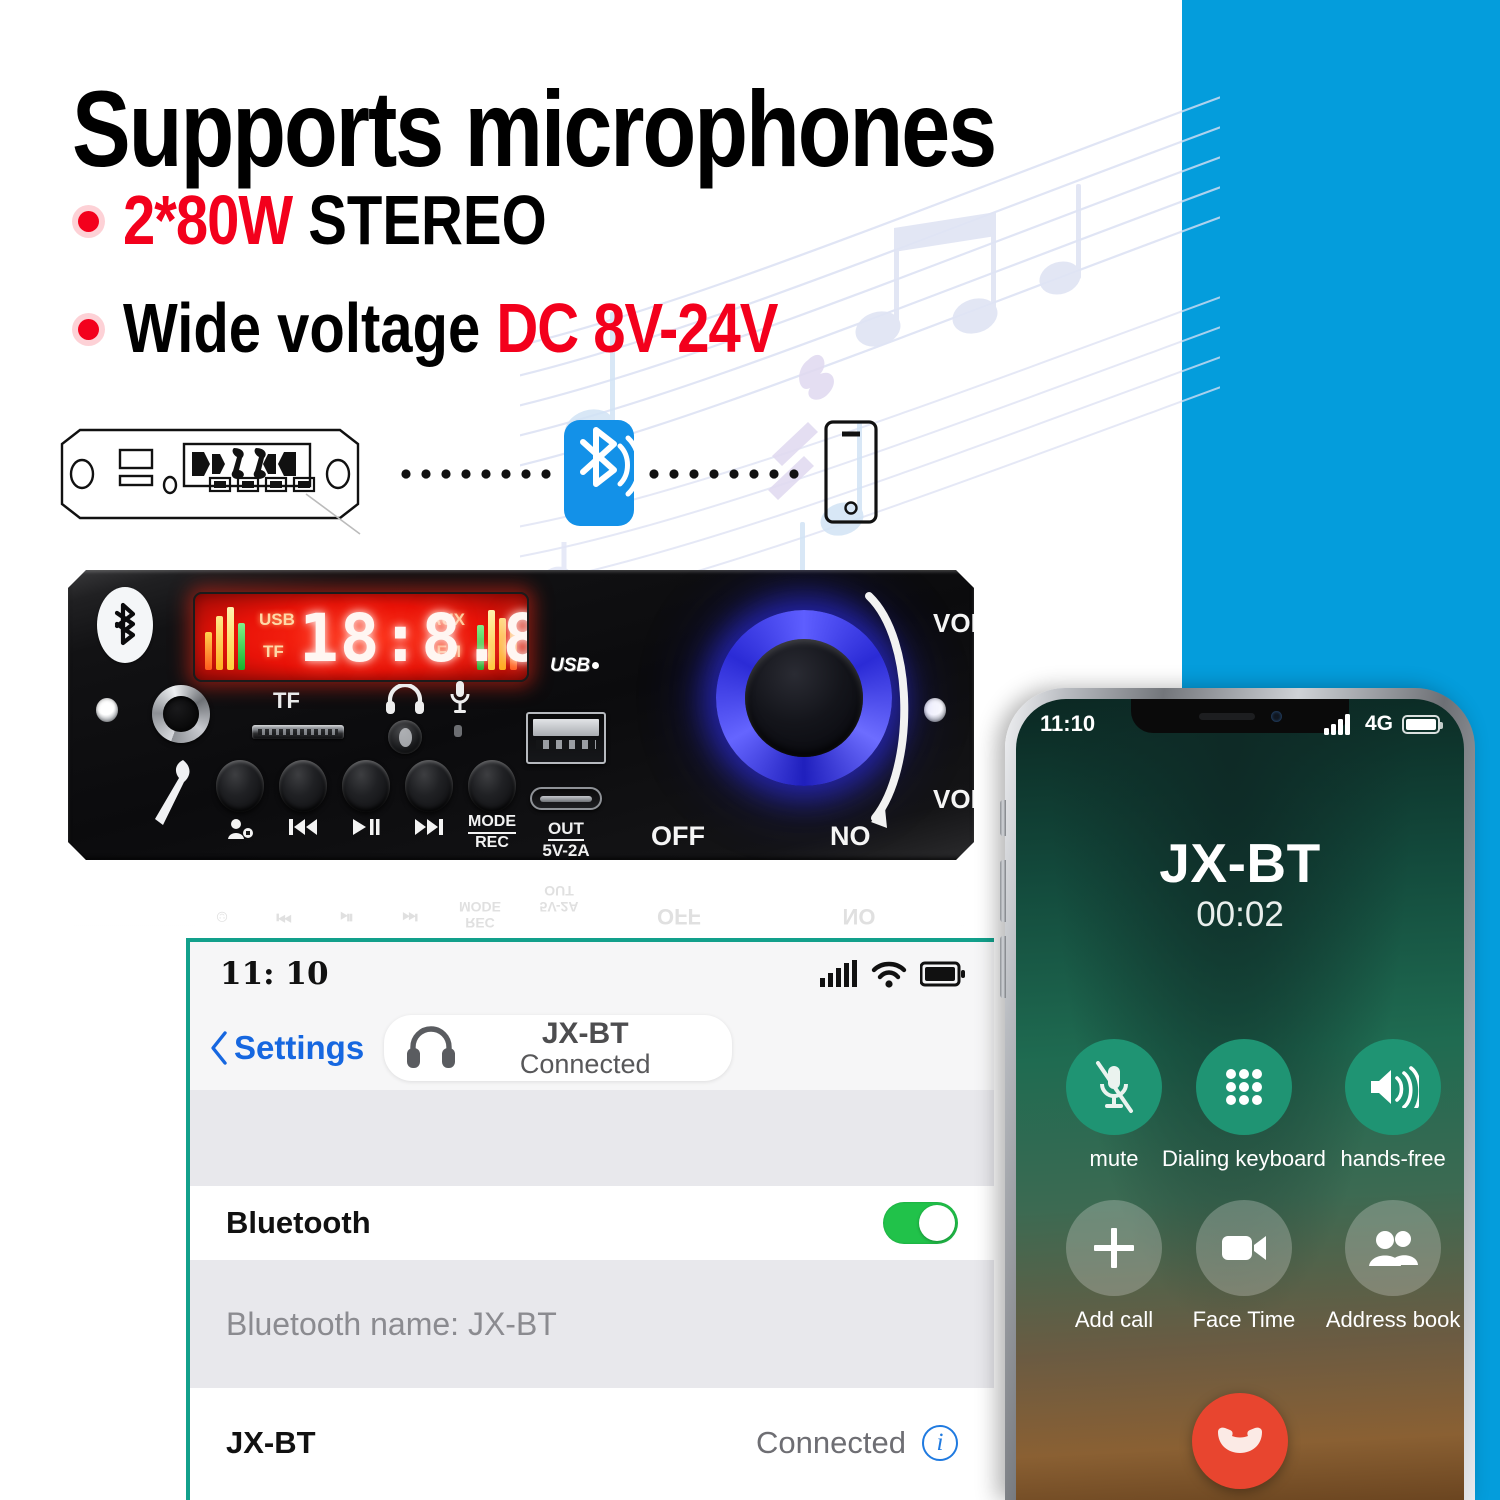 Image resolution: width=1500 pixels, height=1500 pixels. Describe the element at coordinates (534, 129) in the screenshot. I see `page-title: Supports microphones` at that location.